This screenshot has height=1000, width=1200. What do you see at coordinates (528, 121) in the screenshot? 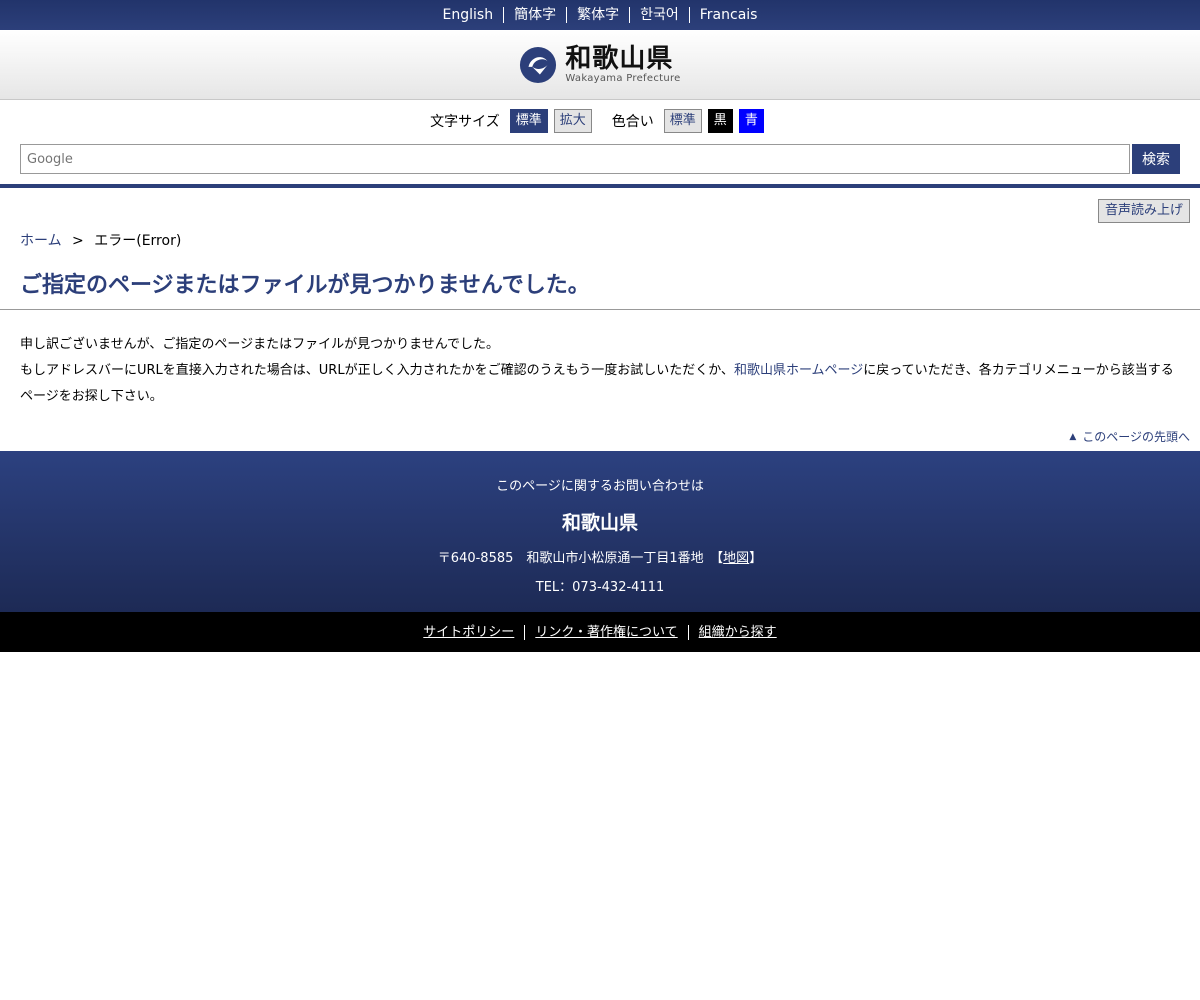
I see `text-size-standard-button: 標準` at bounding box center [528, 121].